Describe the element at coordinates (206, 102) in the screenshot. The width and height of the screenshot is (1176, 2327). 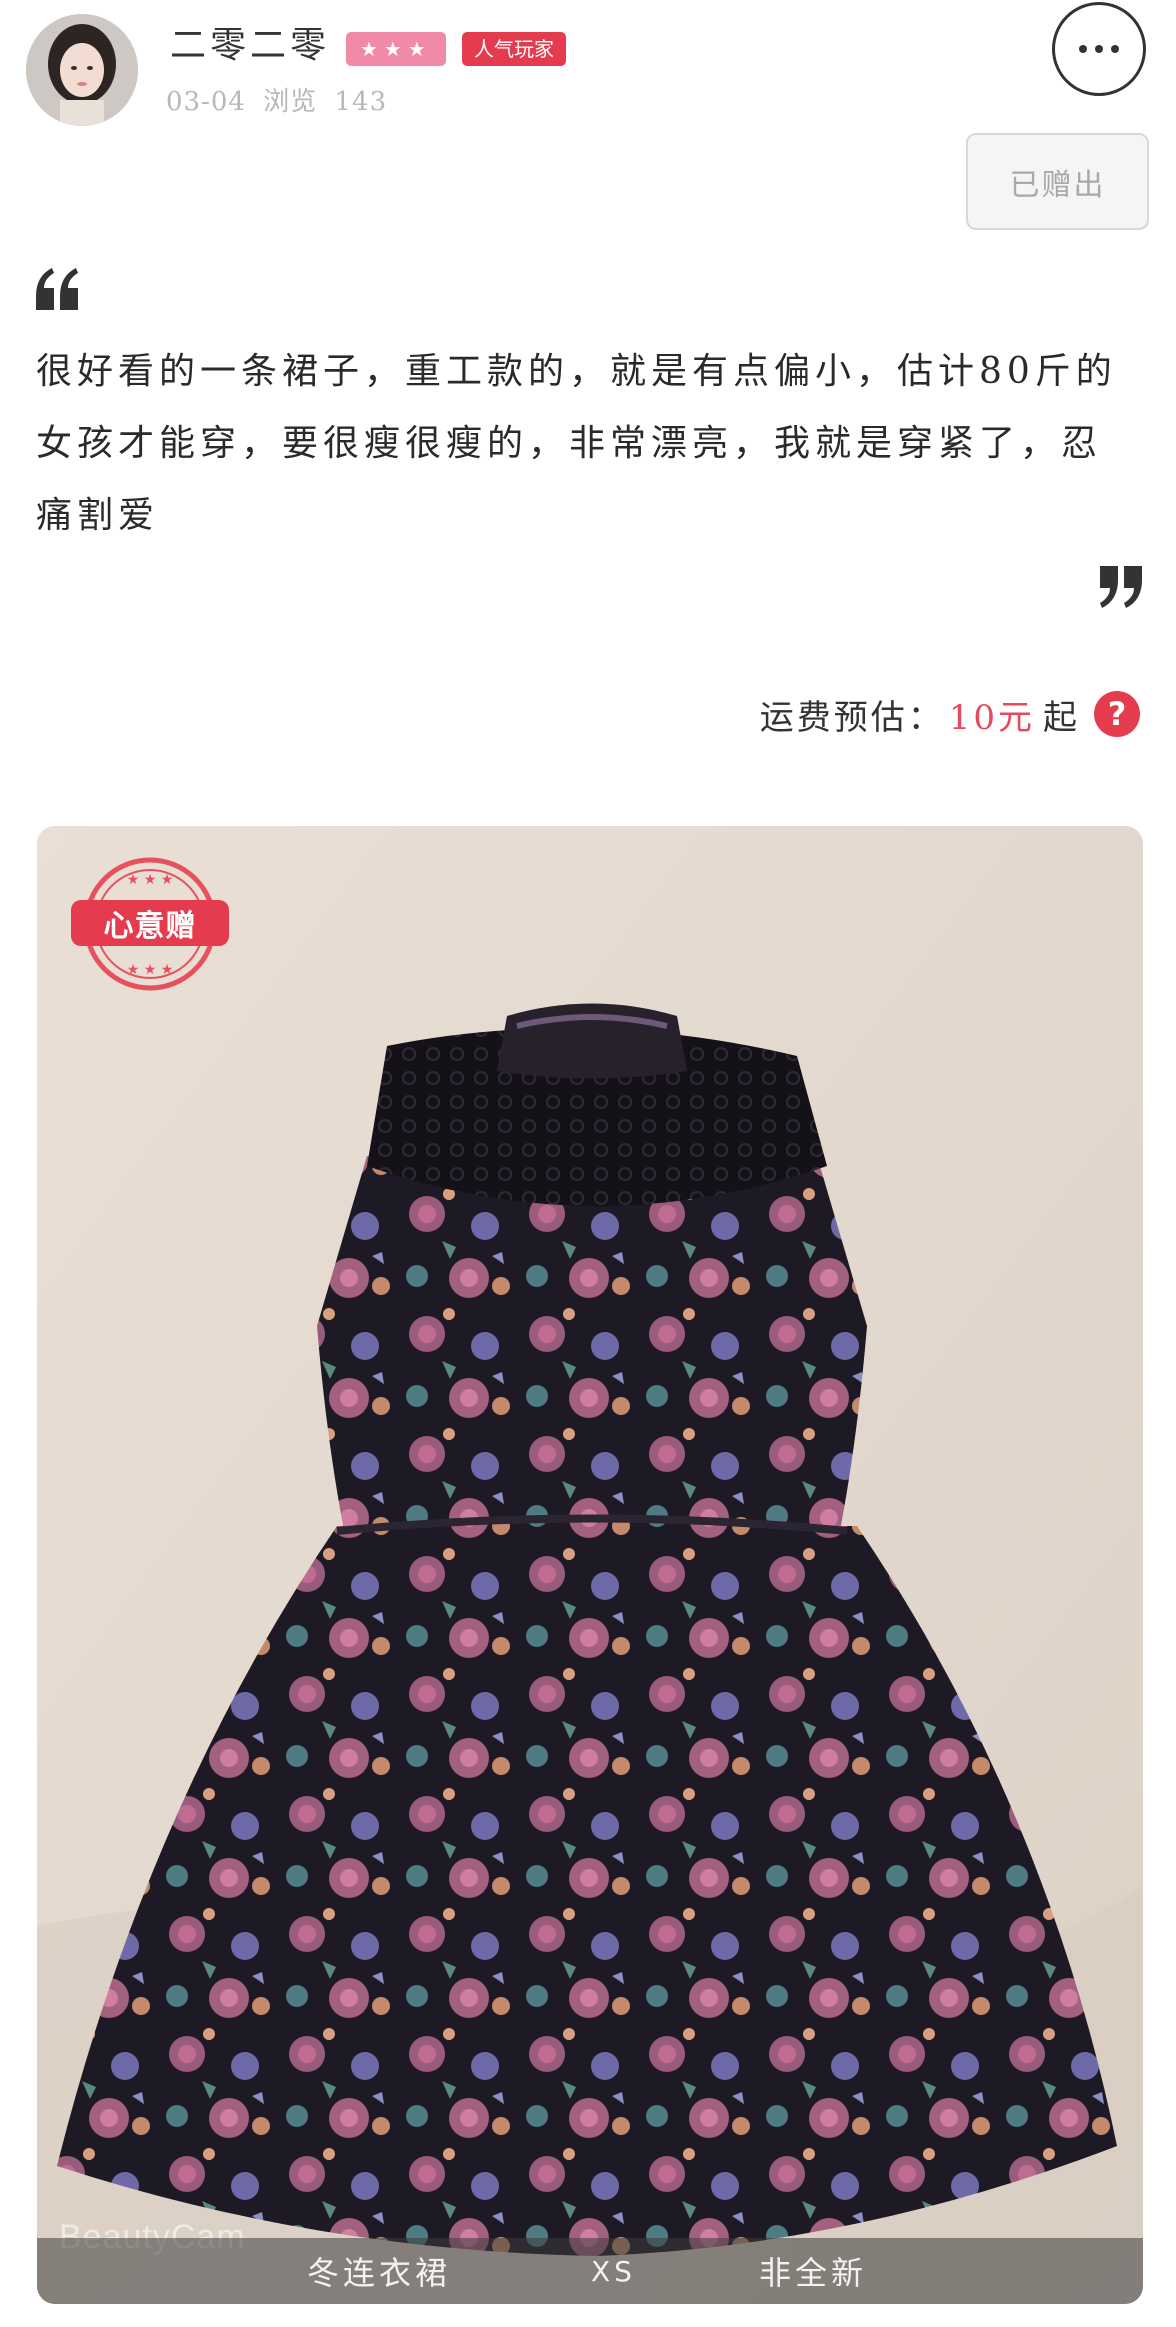
I see `post-date: 03-04` at that location.